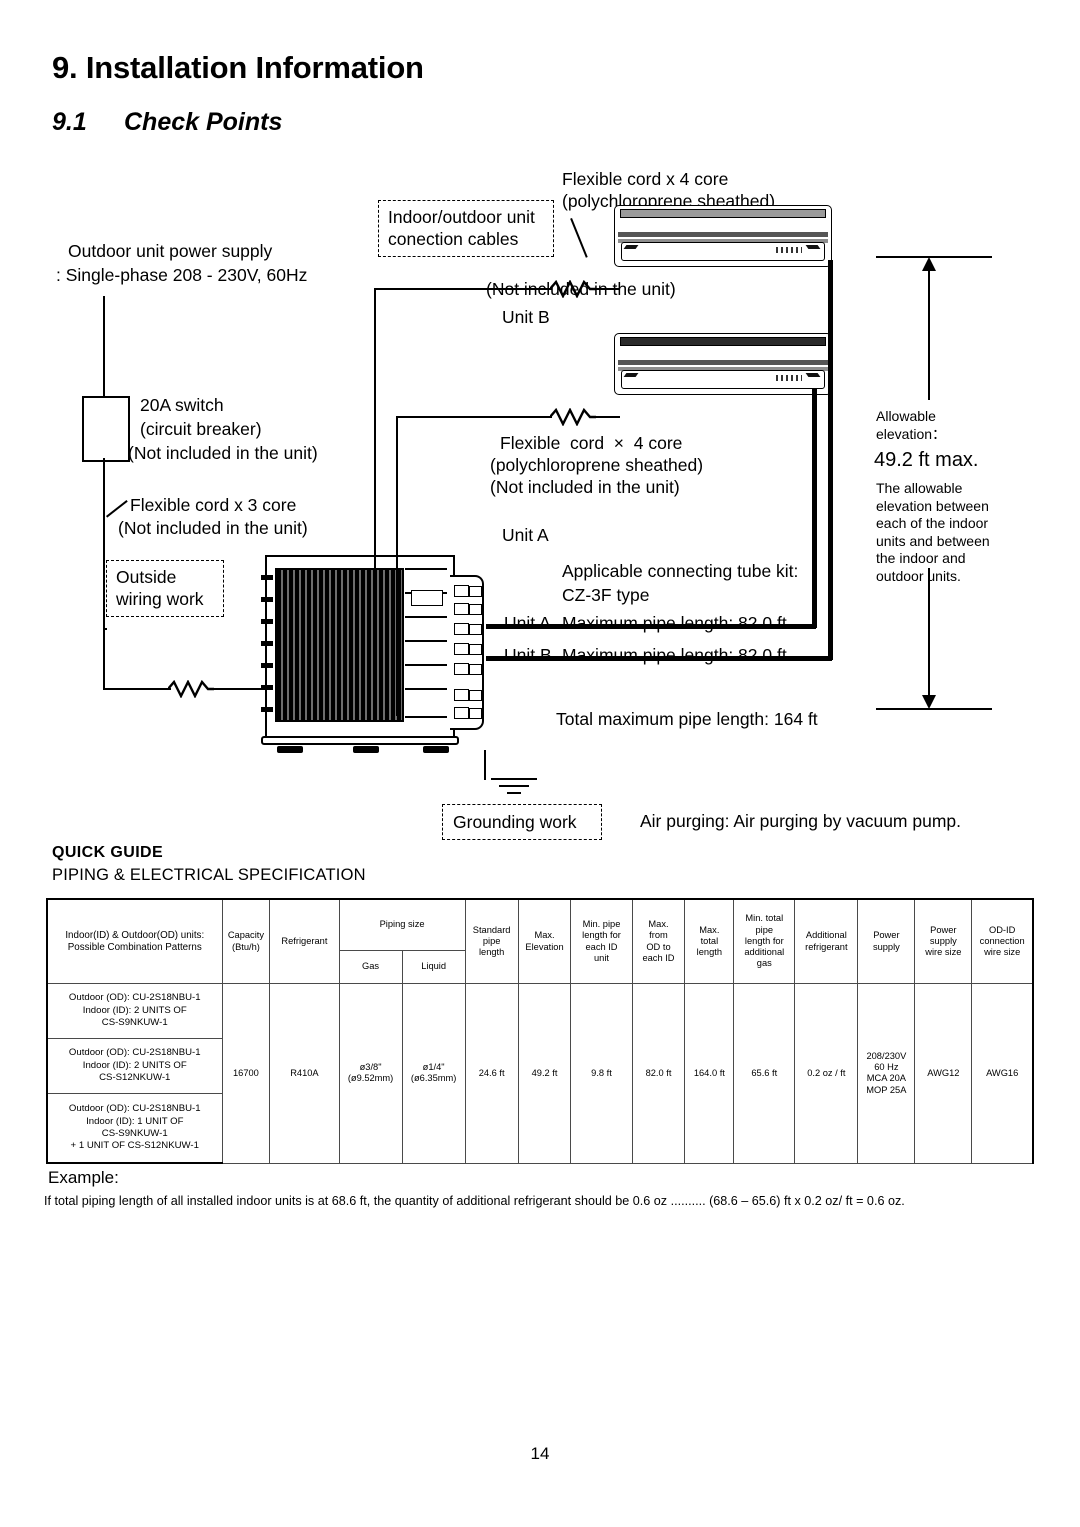 The height and width of the screenshot is (1527, 1080). What do you see at coordinates (1003, 941) in the screenshot?
I see `header-od-id-connection-wire-size: OD-ID connection wire size` at bounding box center [1003, 941].